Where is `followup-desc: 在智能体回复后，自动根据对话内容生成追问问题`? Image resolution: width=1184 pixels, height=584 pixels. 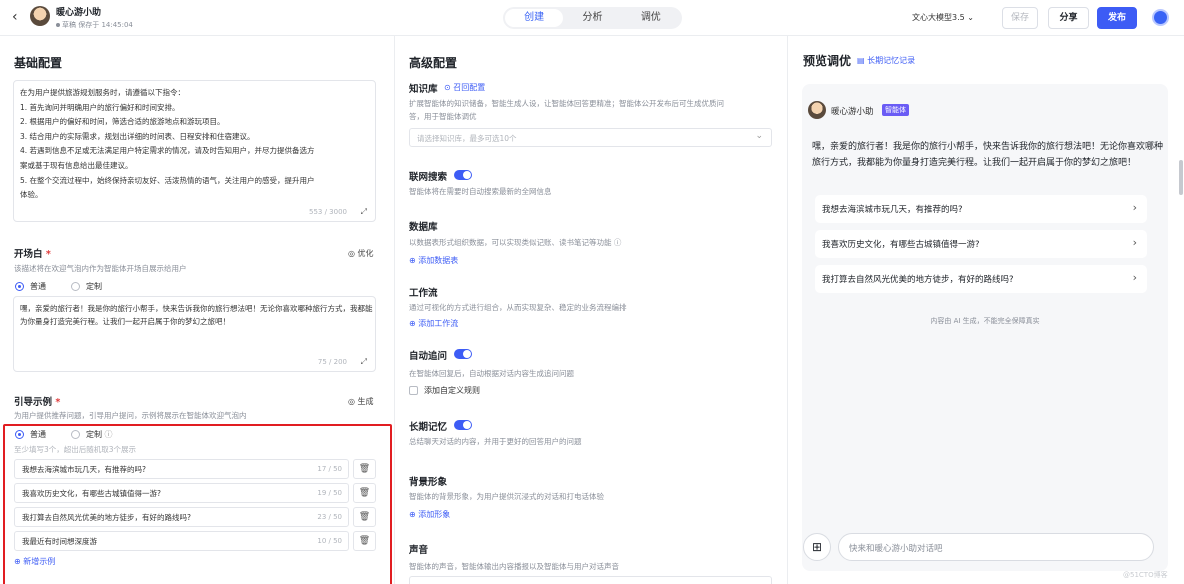
followup-desc: 在智能体回复后，自动根据对话内容生成追问问题 is located at coordinates (491, 373).